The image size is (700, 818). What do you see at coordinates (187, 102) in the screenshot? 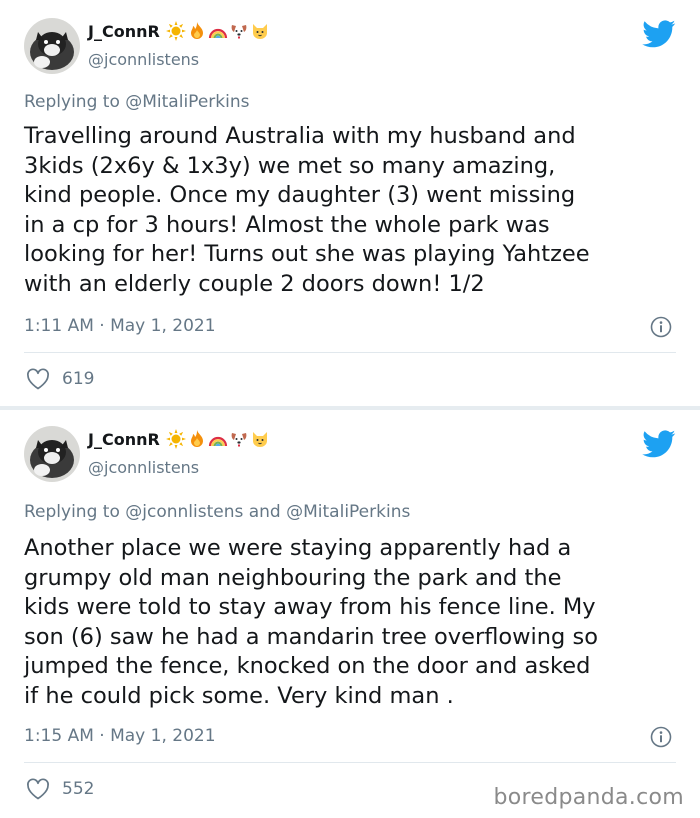
I see `reply-mention-link: @MitaliPerkins` at bounding box center [187, 102].